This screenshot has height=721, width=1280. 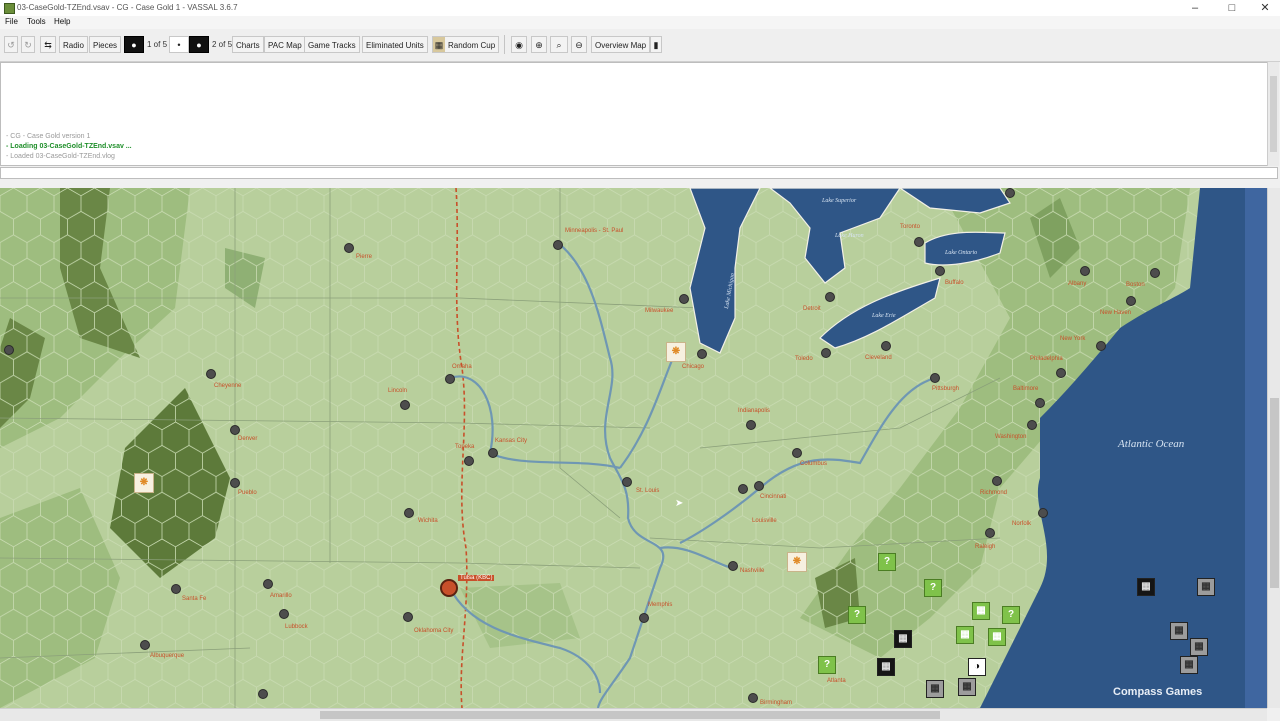 What do you see at coordinates (1195, 8) in the screenshot?
I see `minimize-icon: –` at bounding box center [1195, 8].